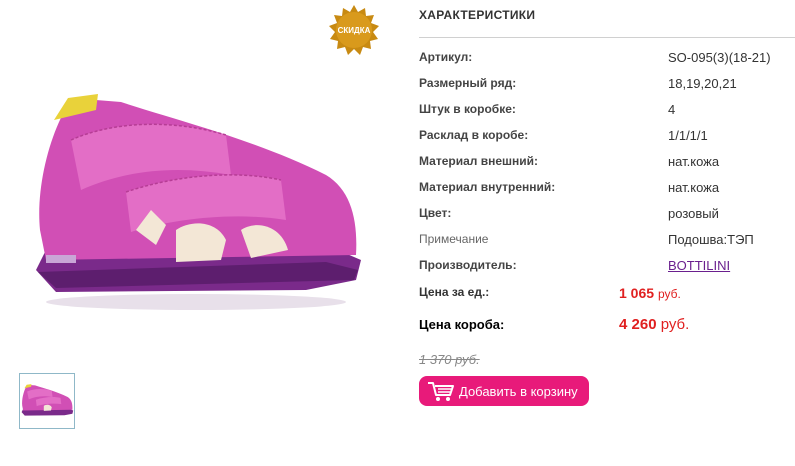  I want to click on spec-label-note: Примечание, so click(454, 239).